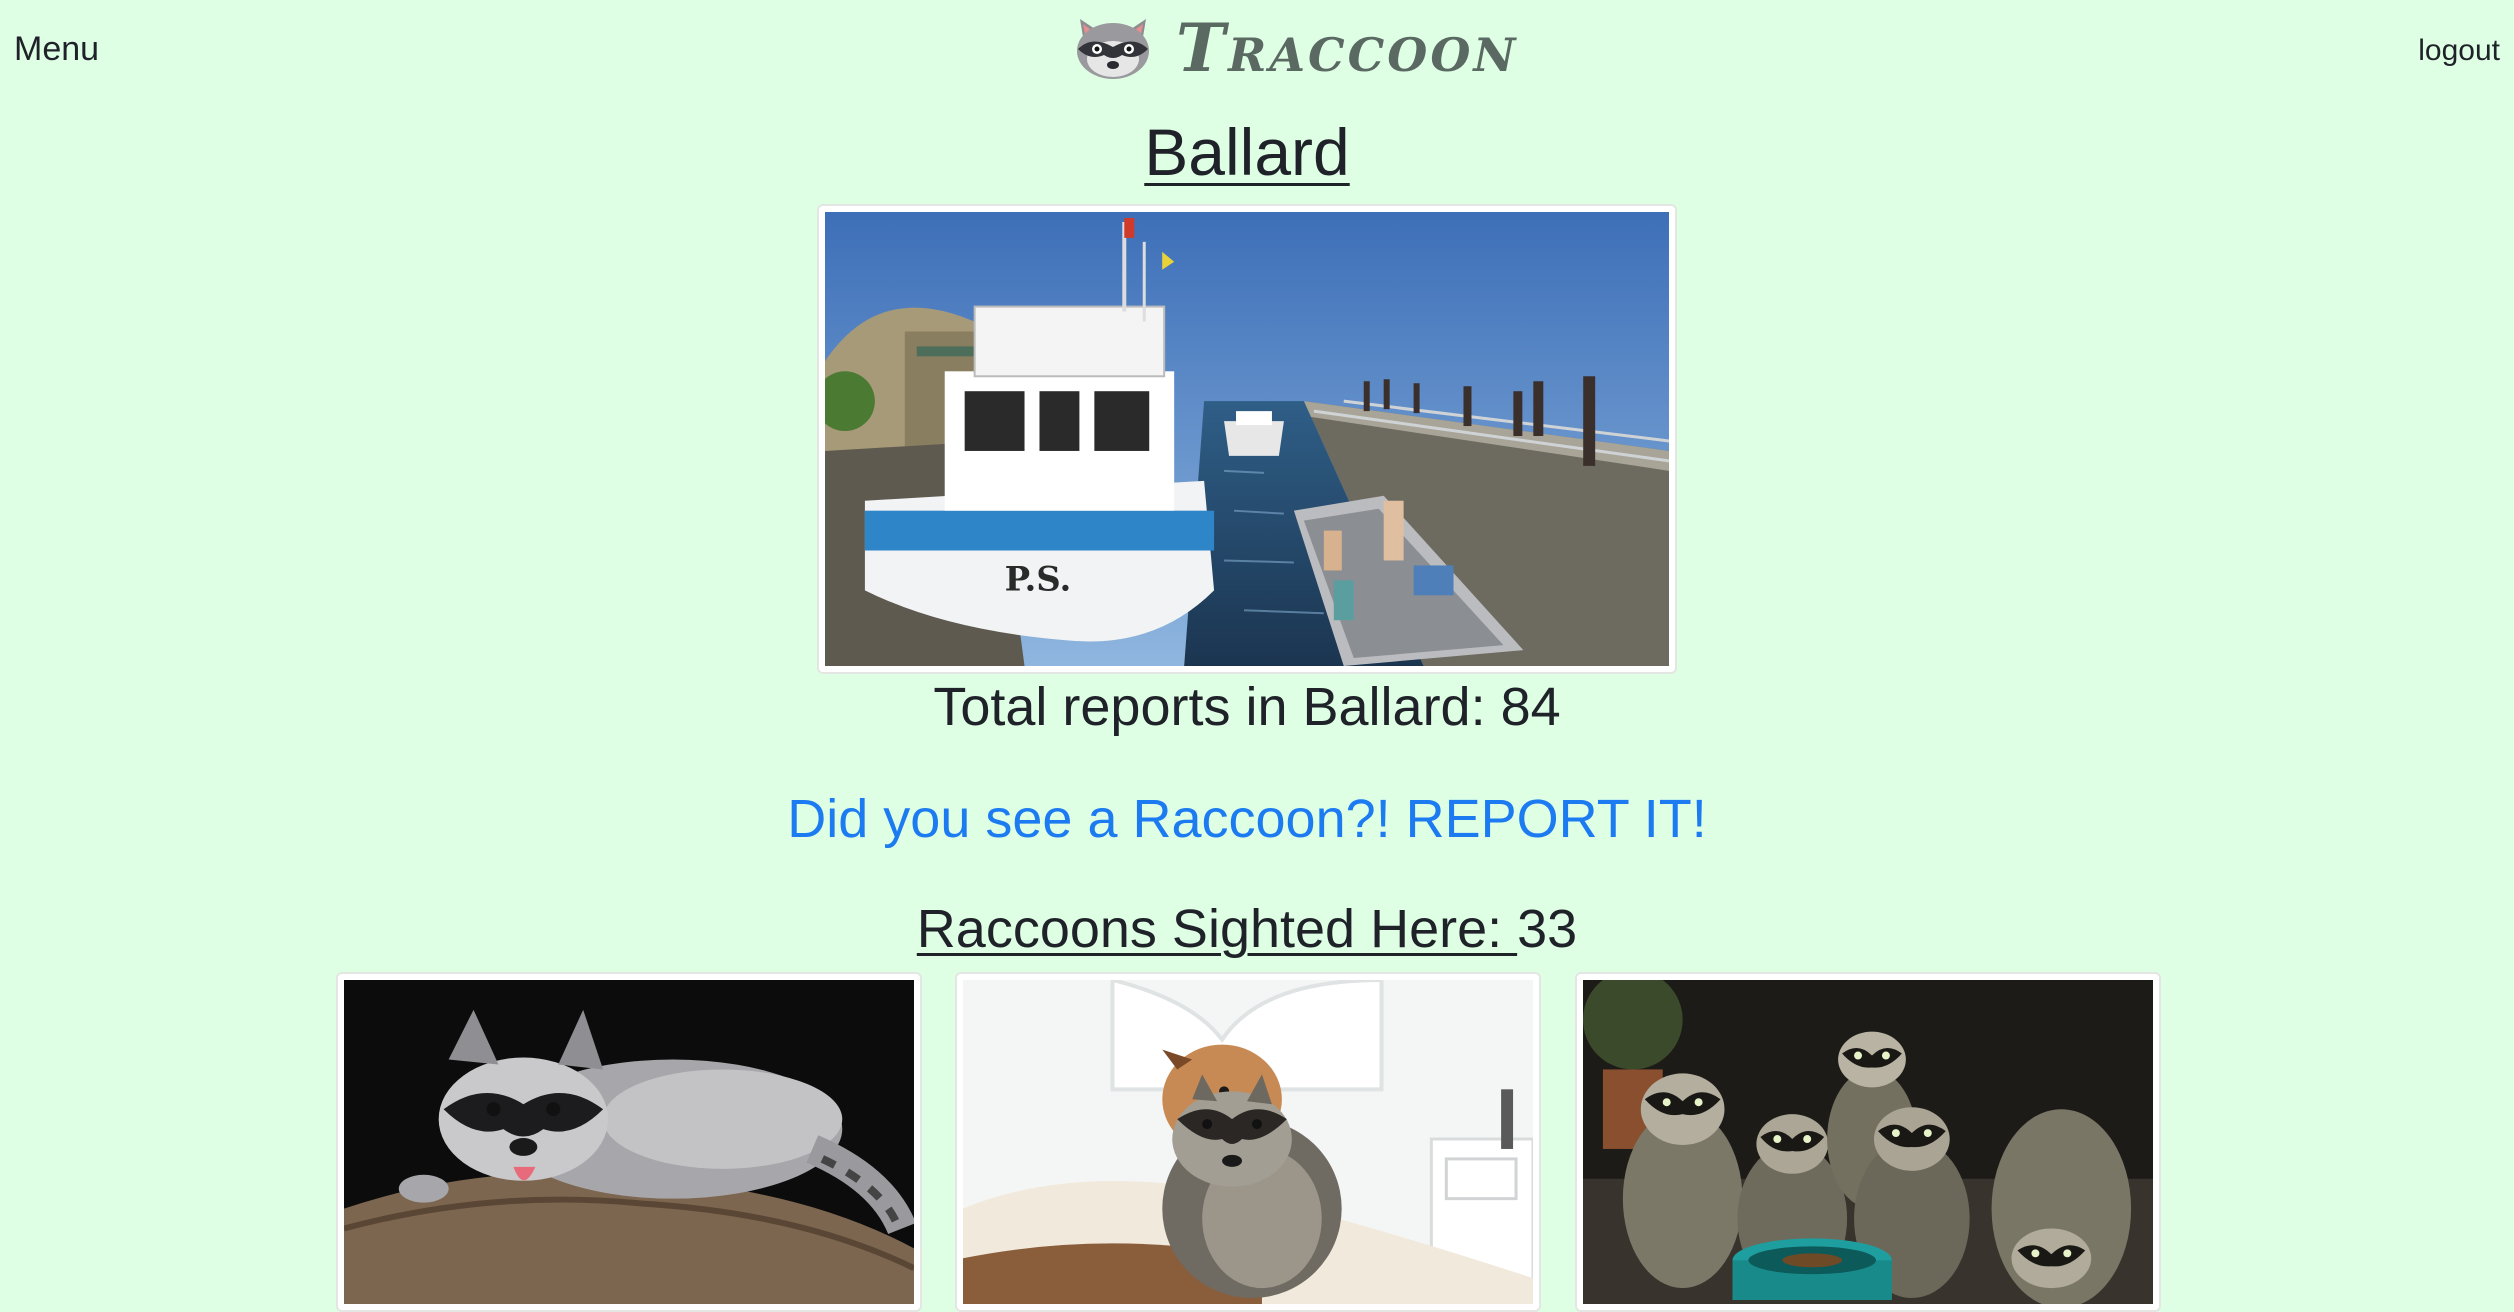 The width and height of the screenshot is (2514, 1312). I want to click on ballard-locks-photo: P.S., so click(1247, 439).